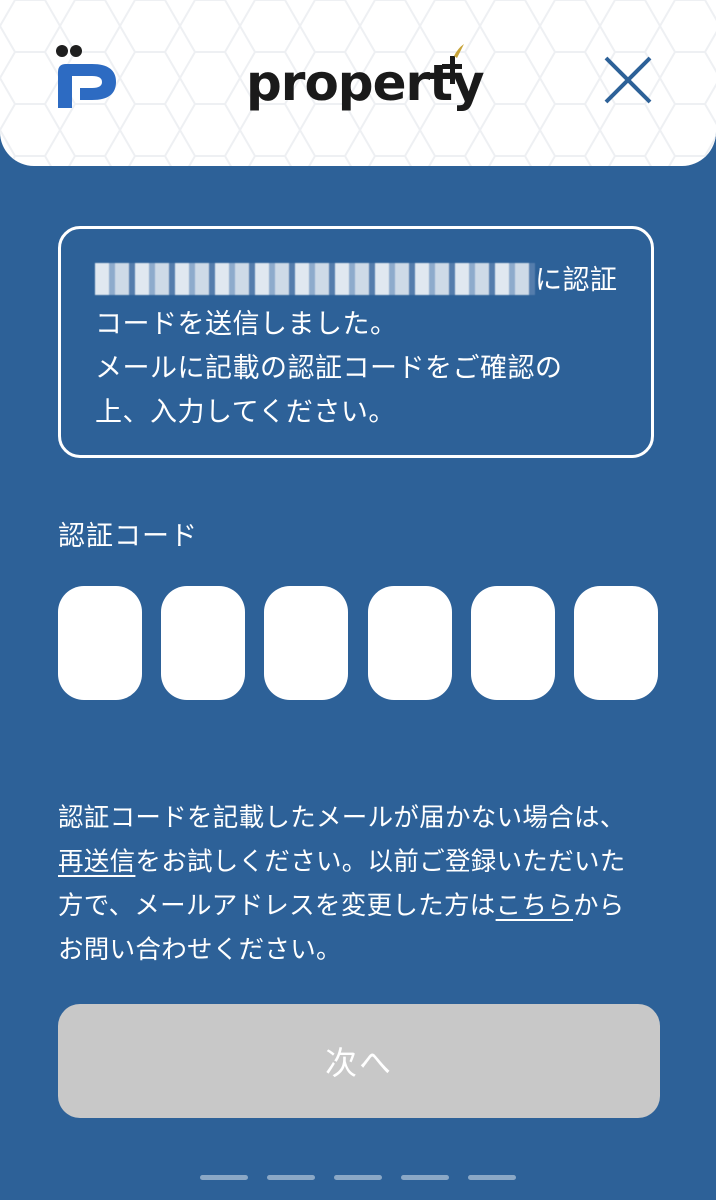 This screenshot has height=1200, width=716. What do you see at coordinates (576, 280) in the screenshot?
I see `notice-line-1-suffix: に認証` at bounding box center [576, 280].